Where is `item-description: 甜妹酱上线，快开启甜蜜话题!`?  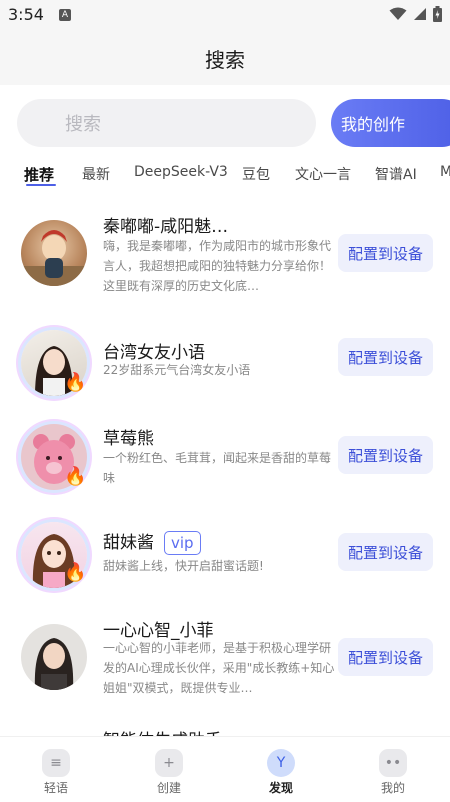 item-description: 甜妹酱上线，快开启甜蜜话题! is located at coordinates (183, 566).